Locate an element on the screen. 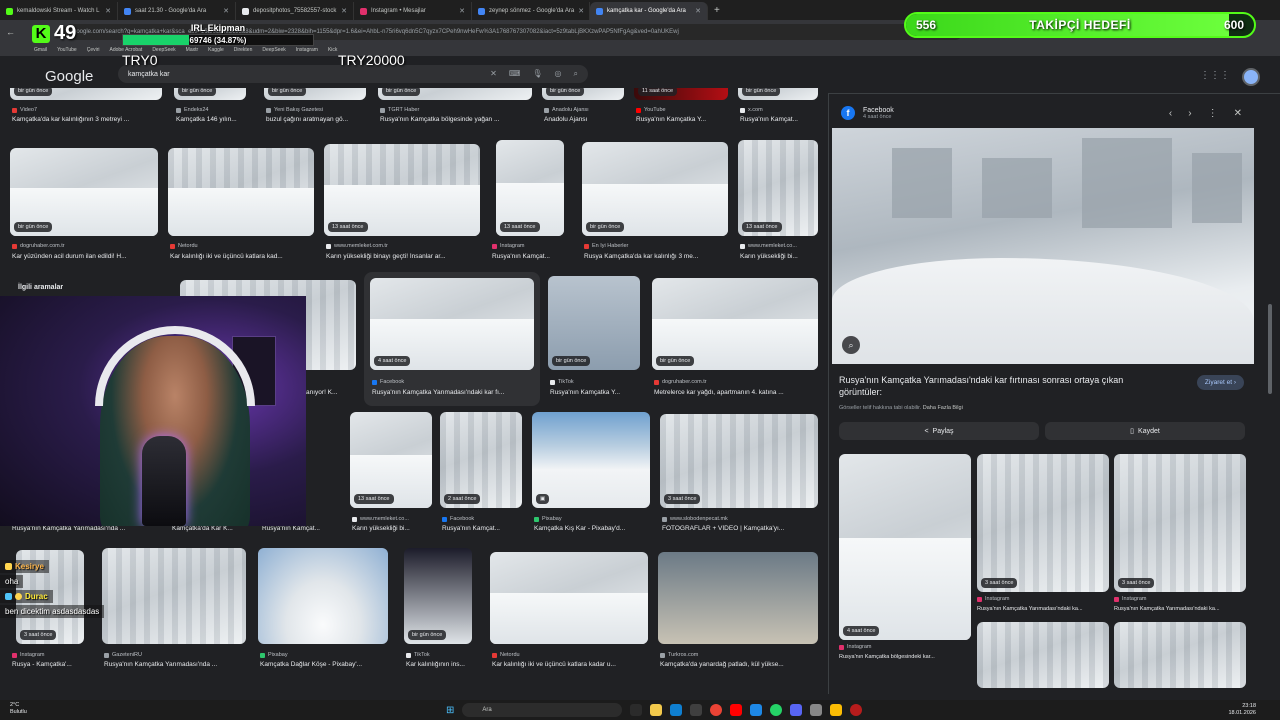  result-title: Anadolu Ajansı is located at coordinates (586, 119).